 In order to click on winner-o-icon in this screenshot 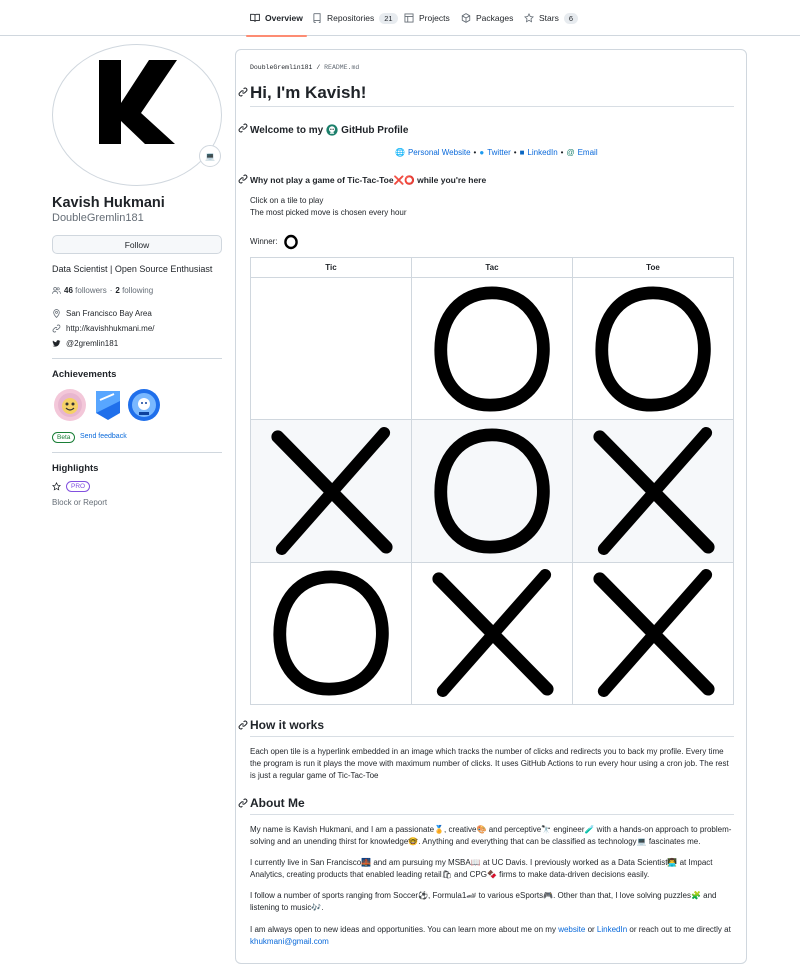, I will do `click(290, 242)`.